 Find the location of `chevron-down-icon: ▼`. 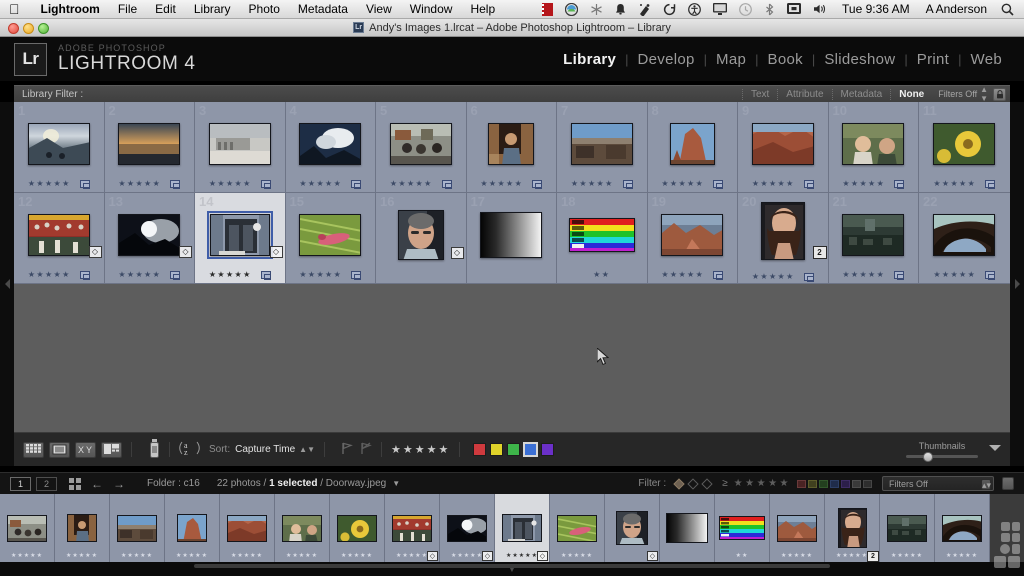

chevron-down-icon: ▼ is located at coordinates (396, 483).